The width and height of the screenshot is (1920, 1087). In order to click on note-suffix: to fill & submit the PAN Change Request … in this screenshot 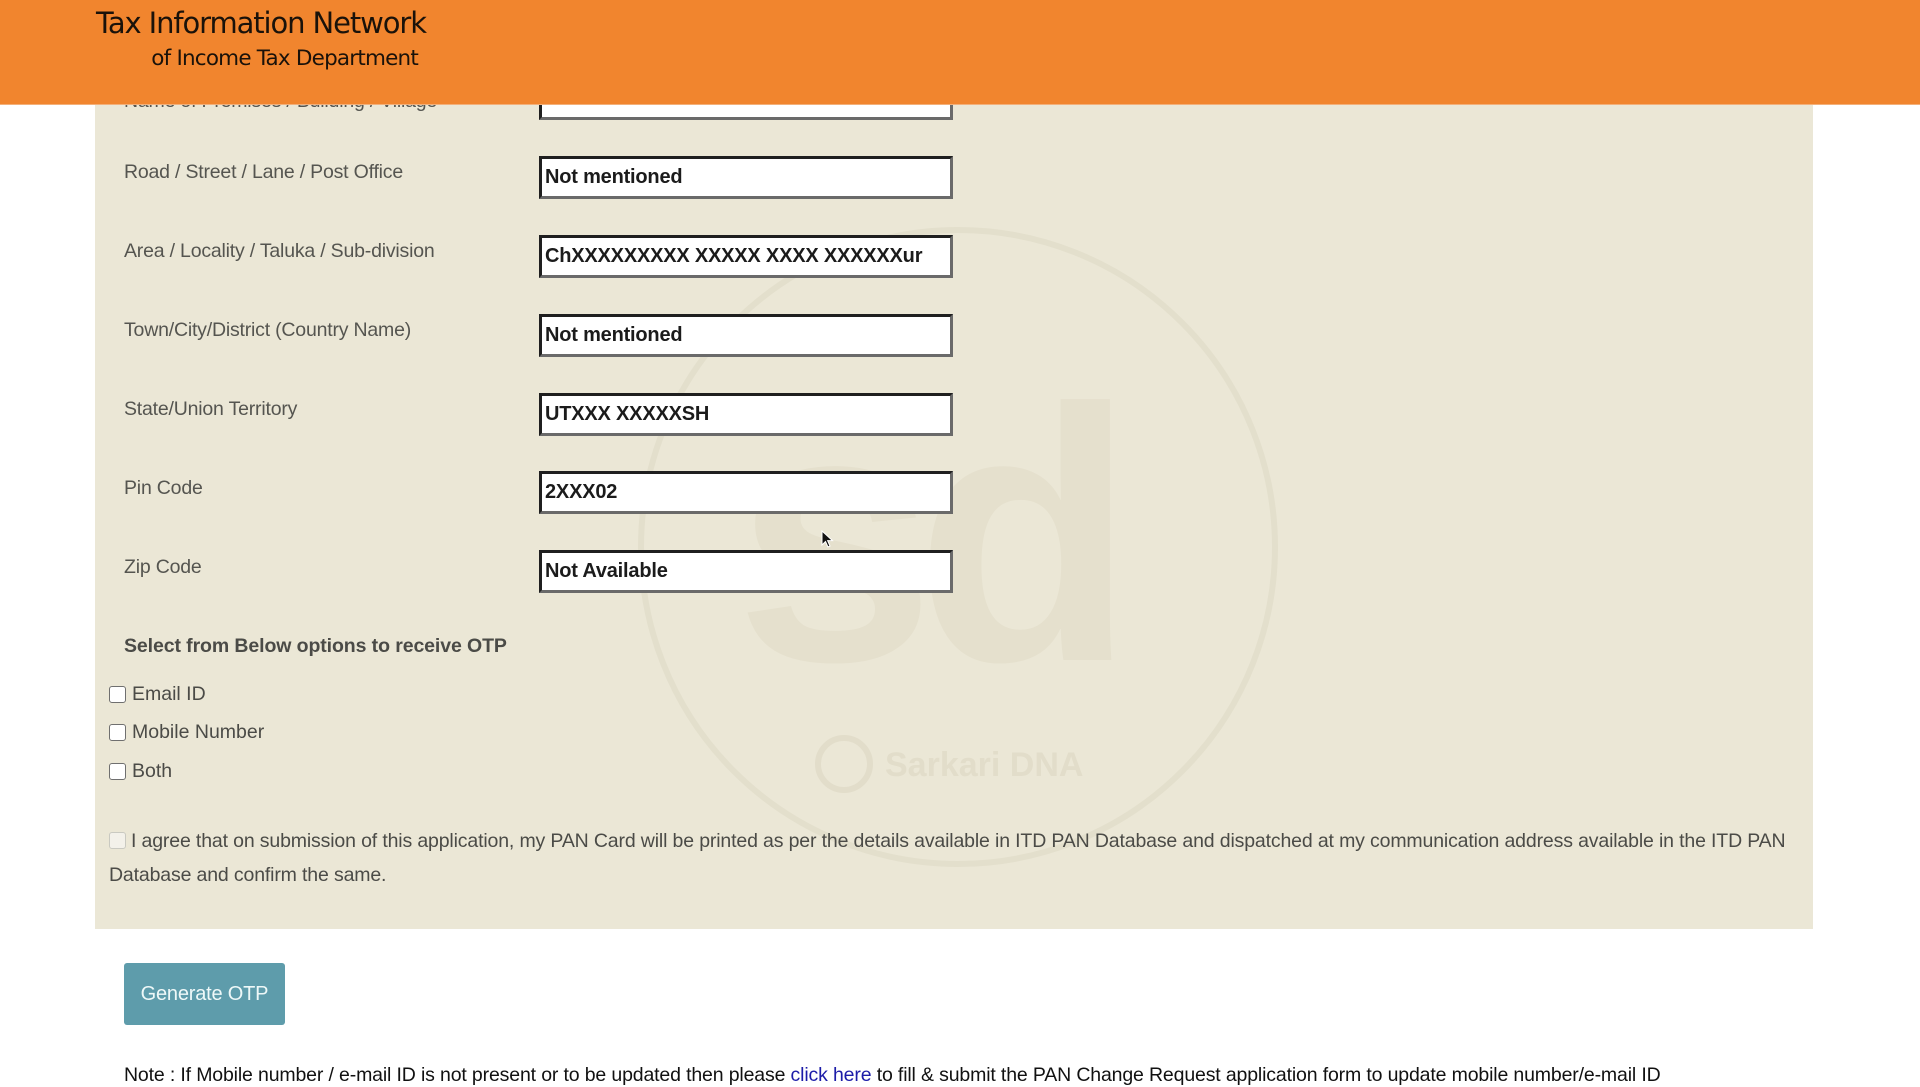, I will do `click(1266, 1075)`.